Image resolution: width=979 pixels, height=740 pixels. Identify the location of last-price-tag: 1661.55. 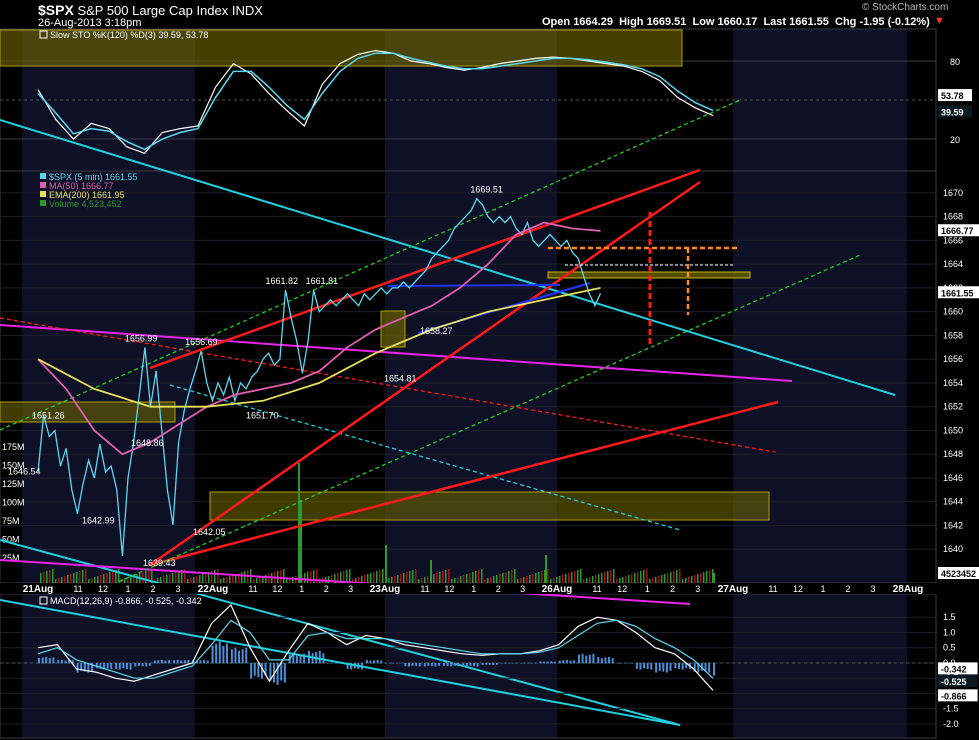
(957, 293).